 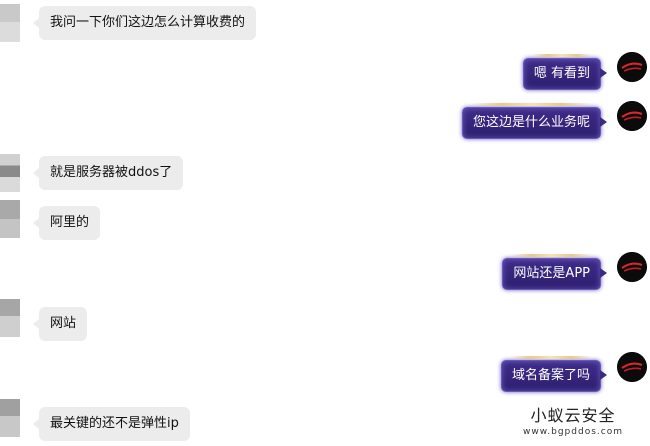 What do you see at coordinates (325, 373) in the screenshot?
I see `chat-message-right: 域名备案了吗` at bounding box center [325, 373].